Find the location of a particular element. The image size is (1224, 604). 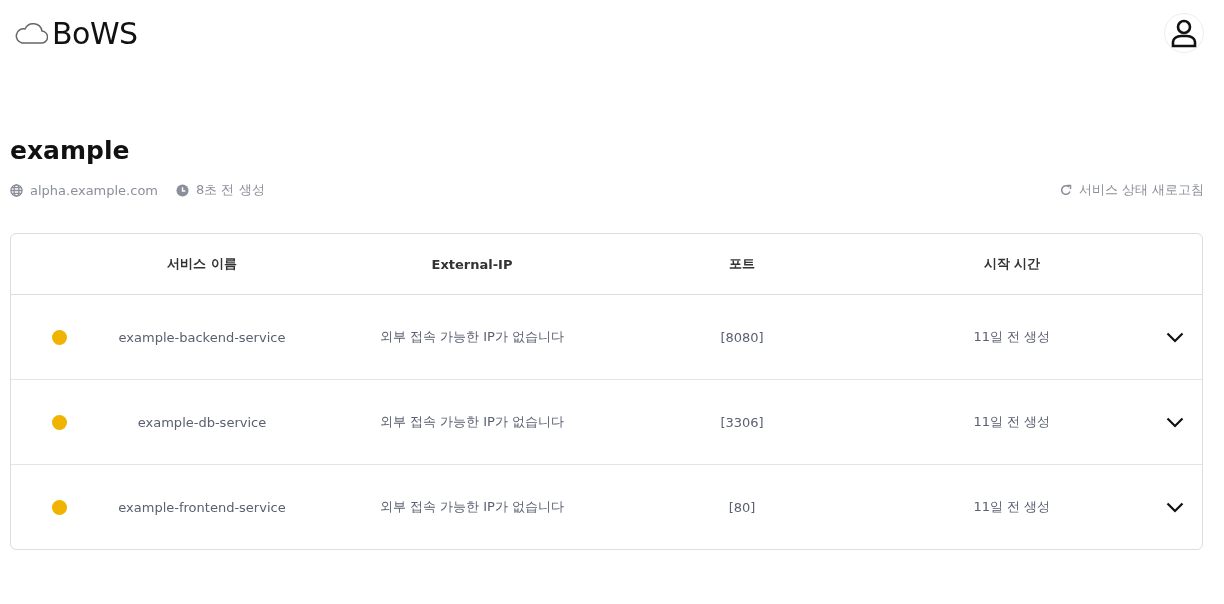

port: [8080] is located at coordinates (742, 337).